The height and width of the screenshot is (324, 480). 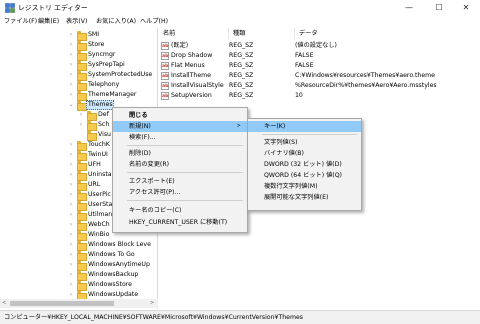 I want to click on value-row: ab Drop Shadow REG_SZ FALSE, so click(x=319, y=56).